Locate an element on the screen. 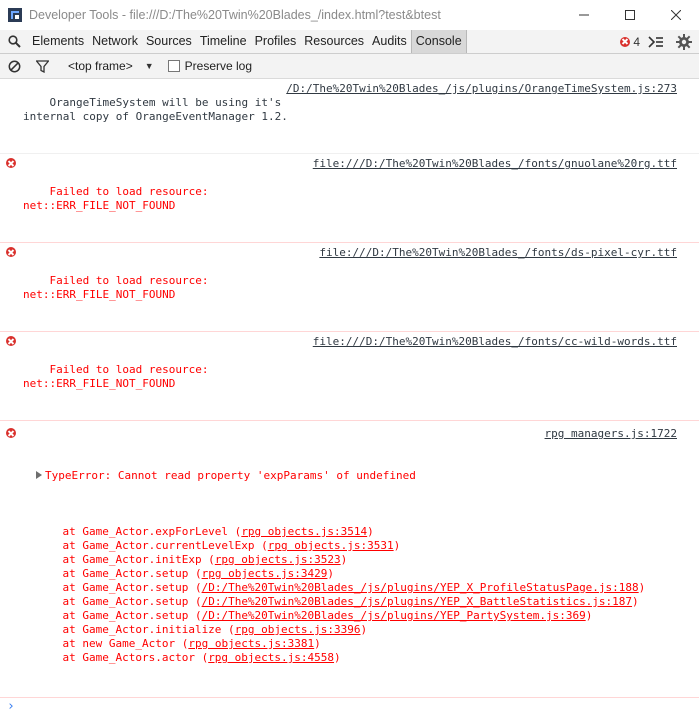  dropdown-arrow-icon: ▼ is located at coordinates (149, 66).